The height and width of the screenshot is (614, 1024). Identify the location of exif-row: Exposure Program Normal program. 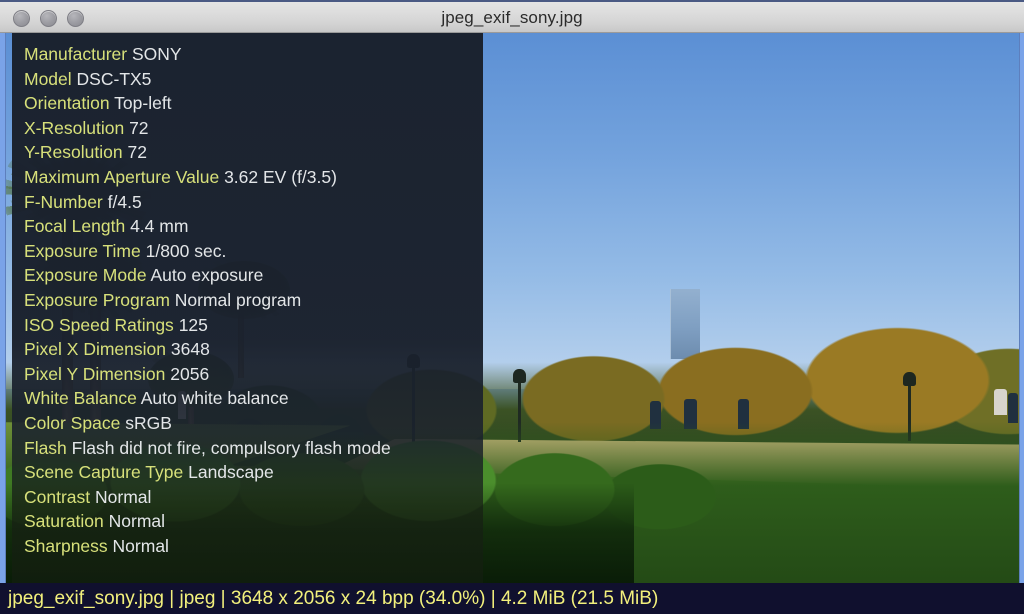
(253, 300).